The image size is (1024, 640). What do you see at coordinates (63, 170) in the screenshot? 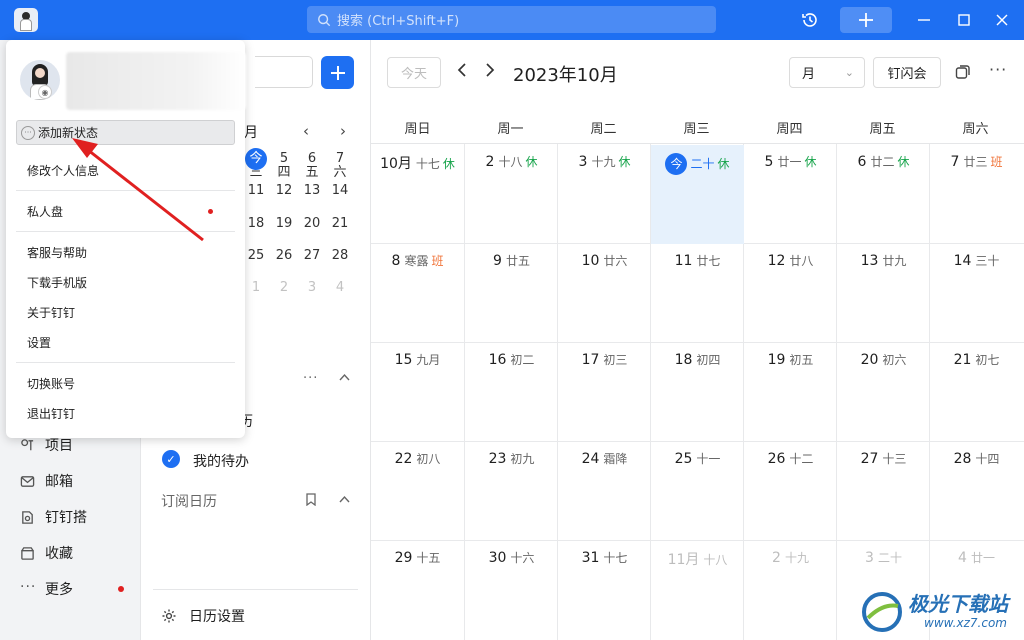
I see `menu-item-edit-profile: 修改个人信息` at bounding box center [63, 170].